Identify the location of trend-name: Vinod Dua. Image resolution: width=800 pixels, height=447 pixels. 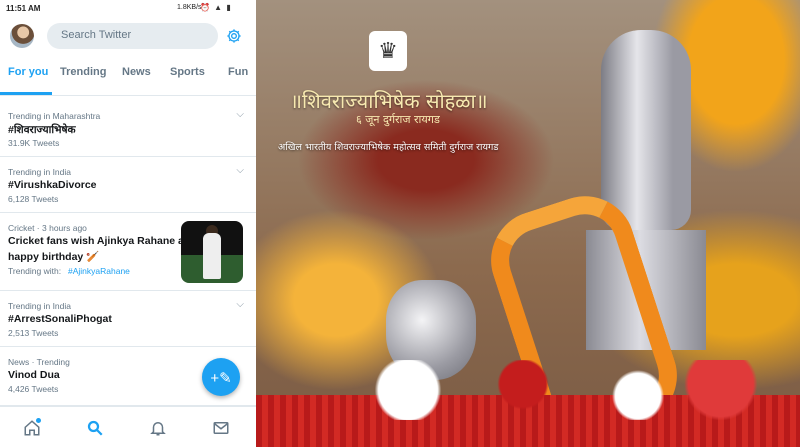
(34, 375).